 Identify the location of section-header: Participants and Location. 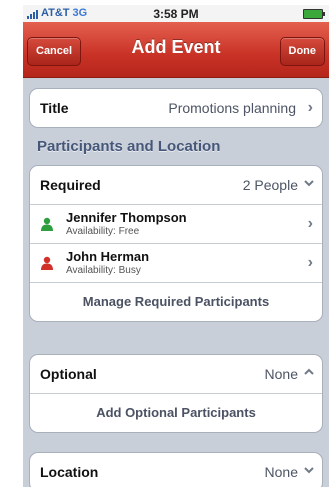
(129, 146).